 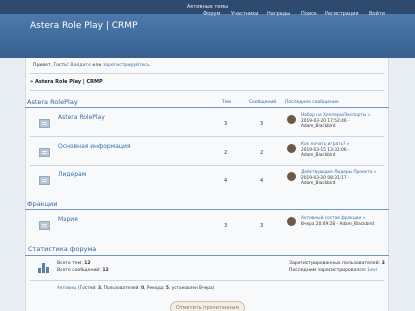 What do you see at coordinates (154, 288) in the screenshot?
I see `online-text: , Рекорд:` at bounding box center [154, 288].